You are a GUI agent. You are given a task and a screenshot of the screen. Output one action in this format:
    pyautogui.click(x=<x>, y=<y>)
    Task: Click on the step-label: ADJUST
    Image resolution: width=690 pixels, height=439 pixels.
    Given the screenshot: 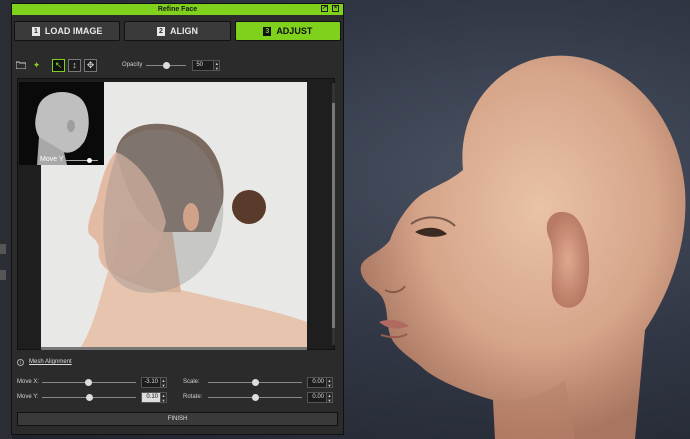 What is the action you would take?
    pyautogui.click(x=294, y=31)
    